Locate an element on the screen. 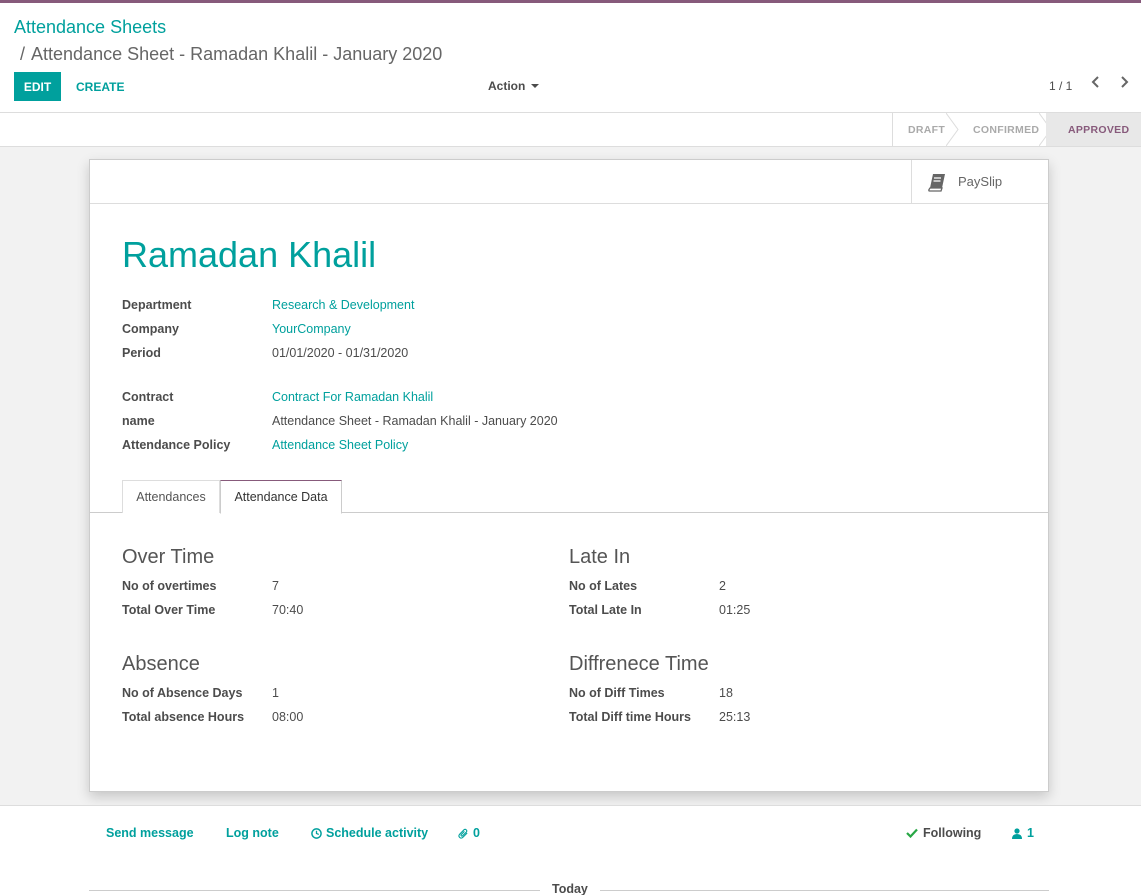 Image resolution: width=1141 pixels, height=895 pixels. book-icon is located at coordinates (936, 182).